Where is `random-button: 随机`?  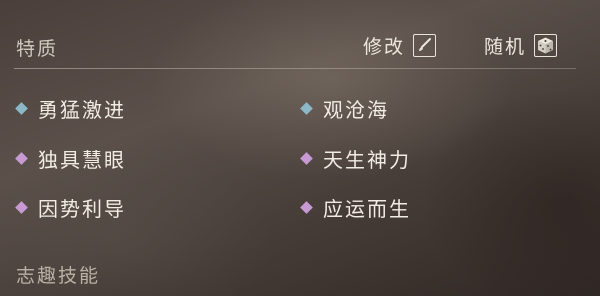 random-button: 随机 is located at coordinates (521, 45).